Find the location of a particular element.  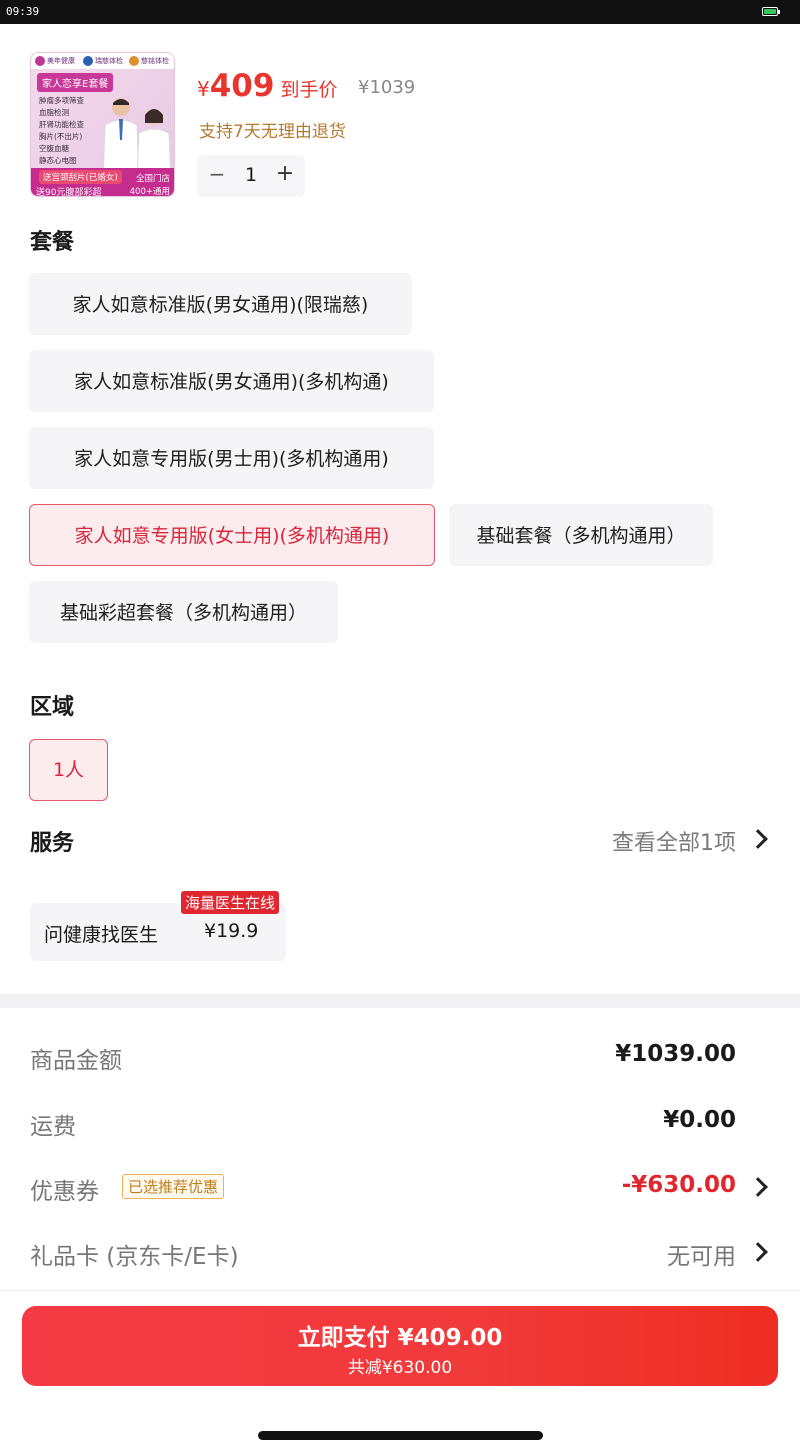

section-divider is located at coordinates (400, 1001).